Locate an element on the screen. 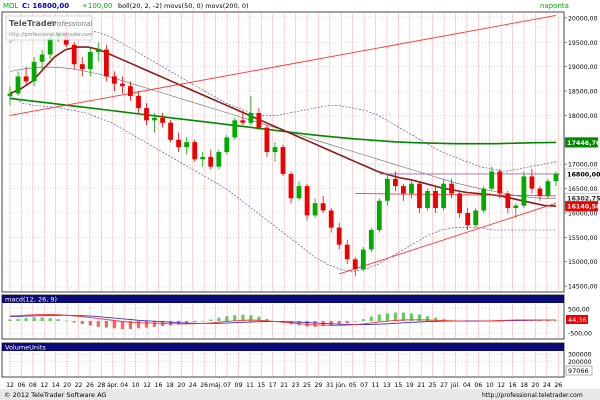  x-tick-label: 26 is located at coordinates (204, 385).